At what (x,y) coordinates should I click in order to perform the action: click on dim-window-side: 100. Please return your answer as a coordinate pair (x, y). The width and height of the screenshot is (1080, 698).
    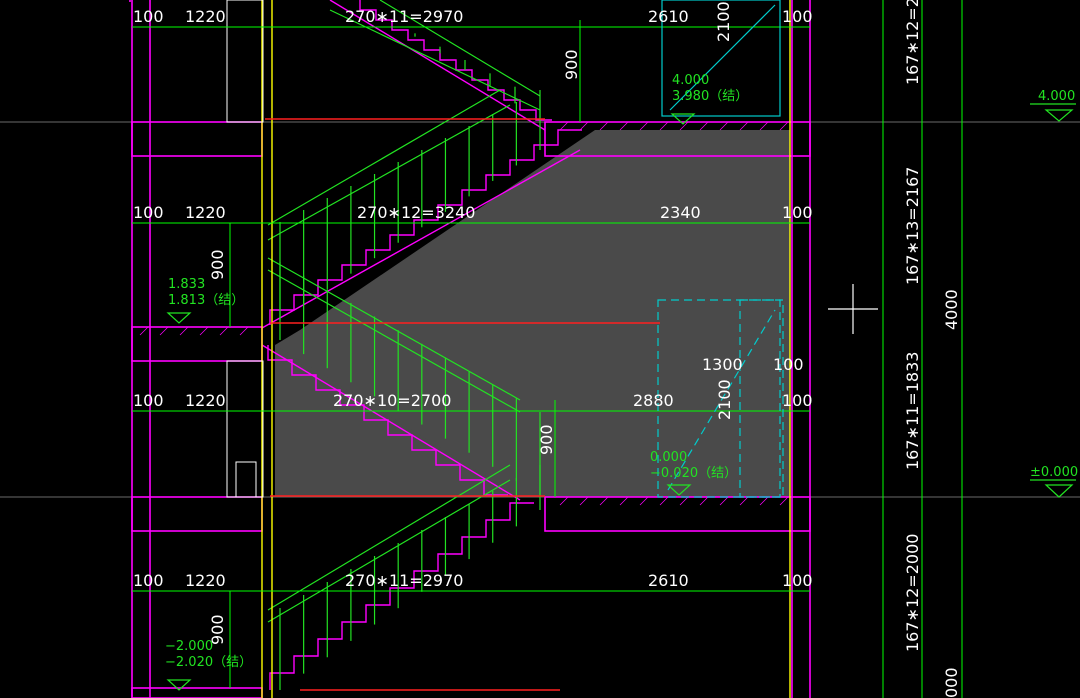
    Looking at the image, I should click on (788, 364).